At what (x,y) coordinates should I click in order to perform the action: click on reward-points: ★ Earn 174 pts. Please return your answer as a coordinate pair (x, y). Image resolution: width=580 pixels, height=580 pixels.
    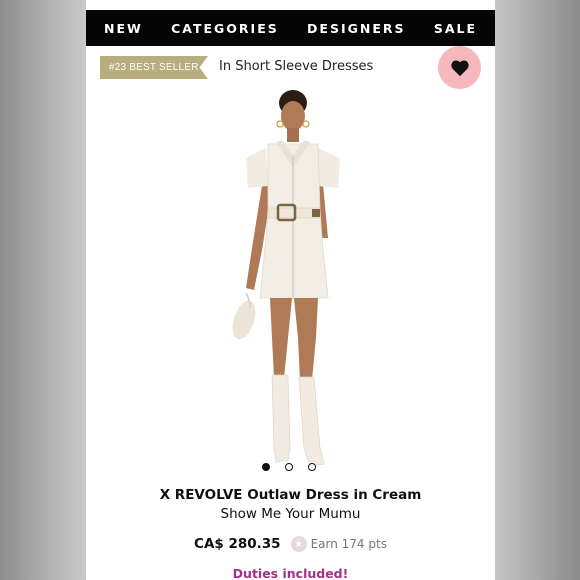
    Looking at the image, I should click on (338, 544).